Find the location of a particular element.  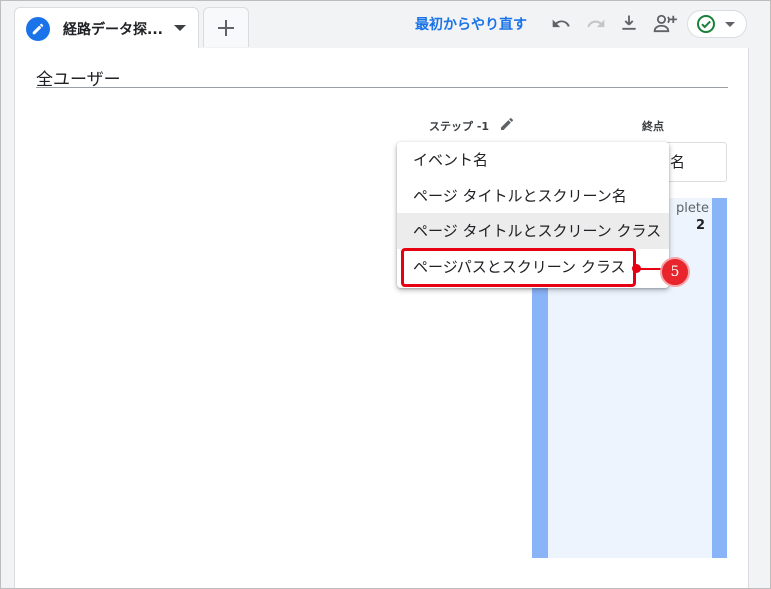

check-circle-icon is located at coordinates (706, 24).